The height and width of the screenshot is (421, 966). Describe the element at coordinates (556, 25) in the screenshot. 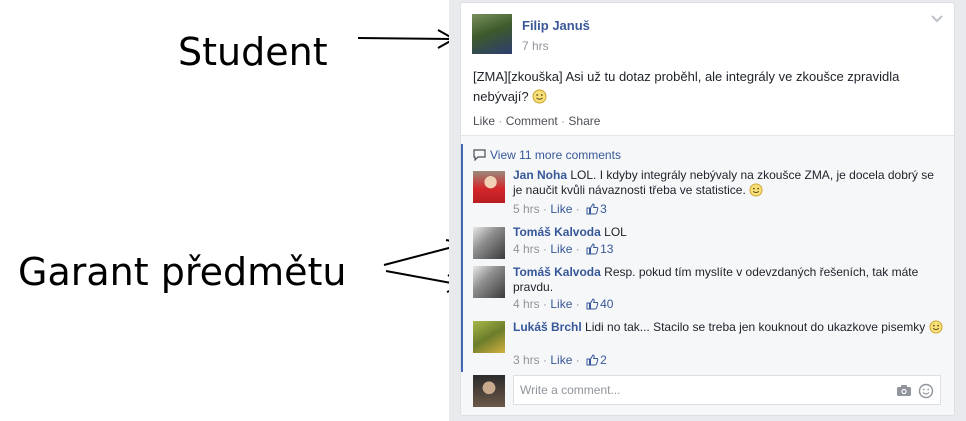

I see `post-author: Filip Januš` at that location.